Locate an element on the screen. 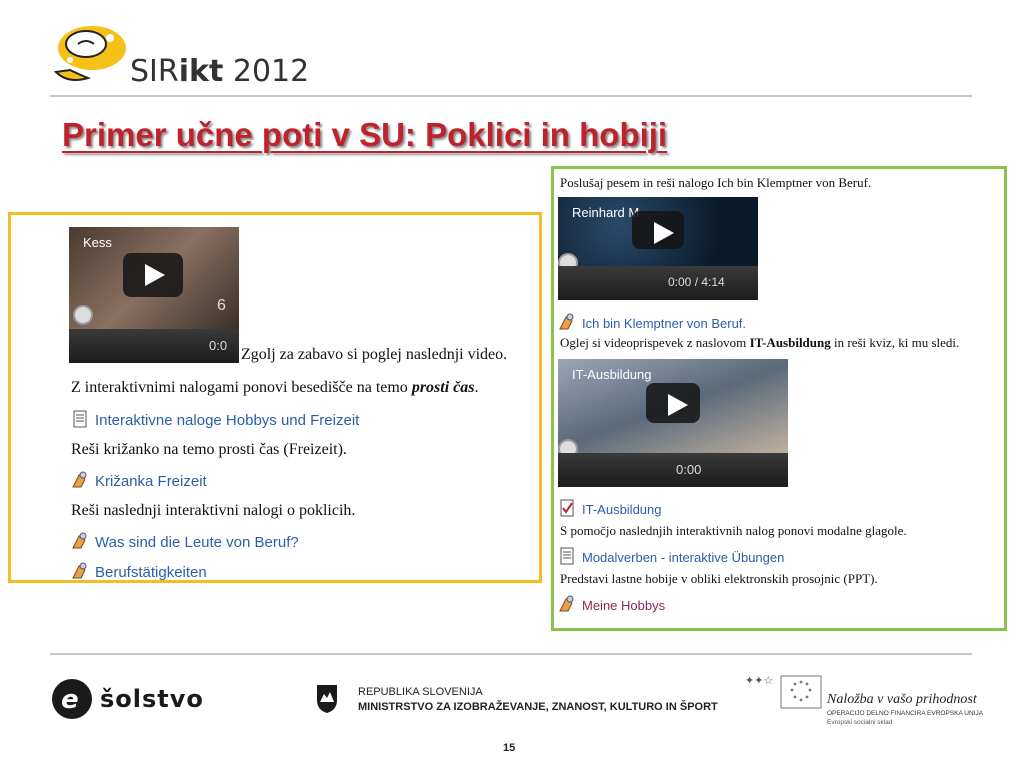 Image resolution: width=1024 pixels, height=768 pixels. video-time: 0:00 / 4:14 is located at coordinates (696, 282).